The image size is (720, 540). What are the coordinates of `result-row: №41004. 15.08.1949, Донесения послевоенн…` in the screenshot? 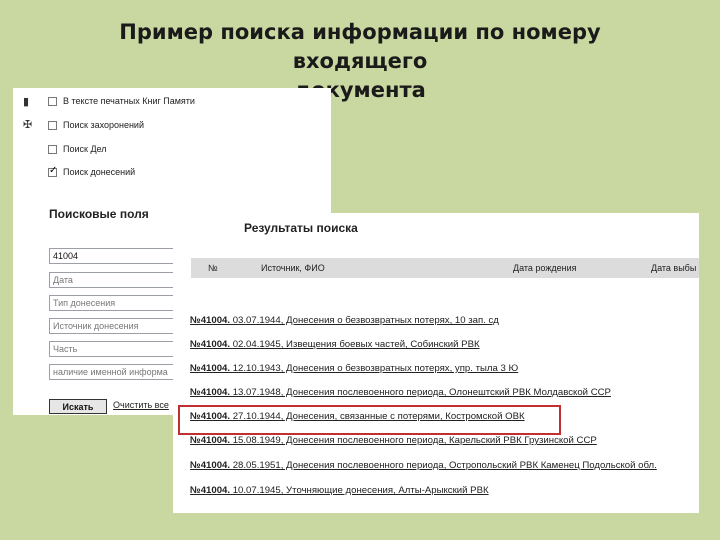 It's located at (393, 440).